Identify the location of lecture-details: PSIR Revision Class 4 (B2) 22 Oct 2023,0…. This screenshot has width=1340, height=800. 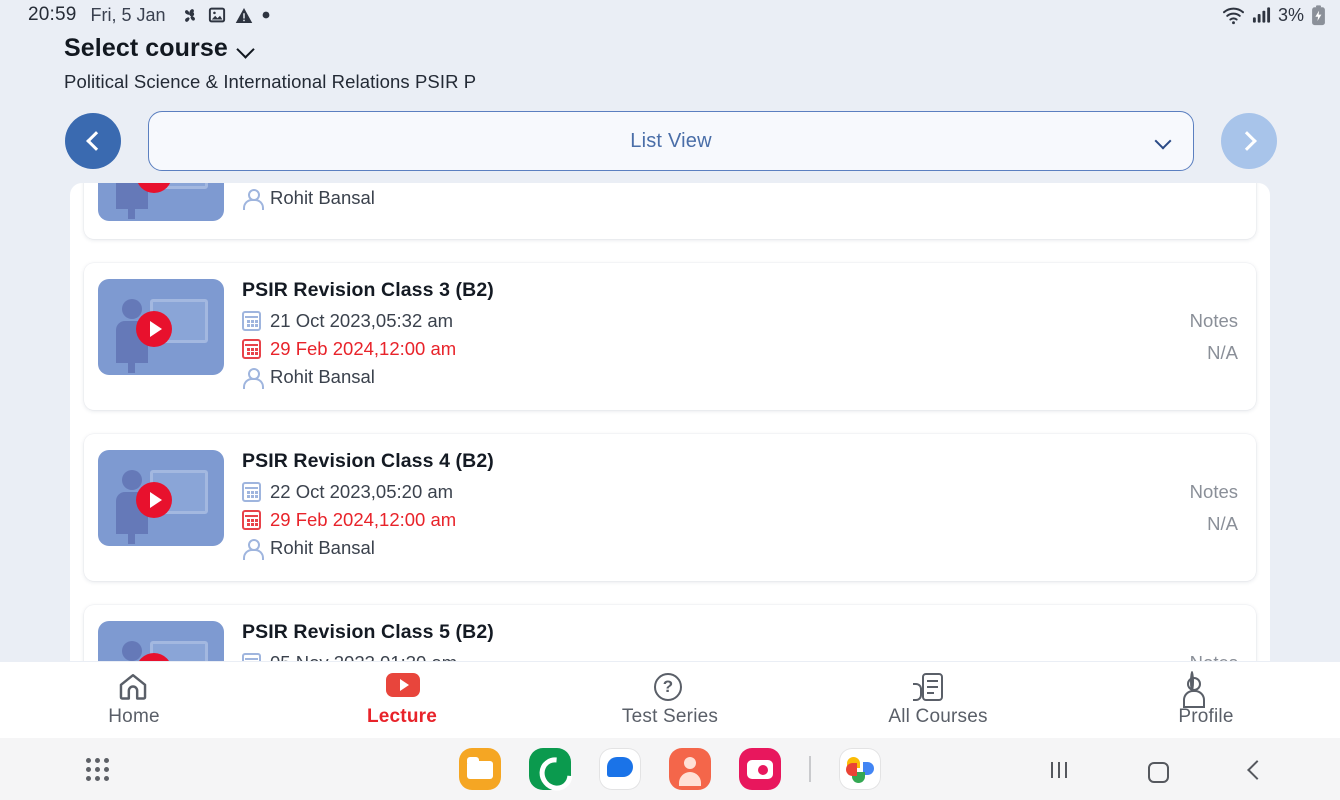
(671, 507).